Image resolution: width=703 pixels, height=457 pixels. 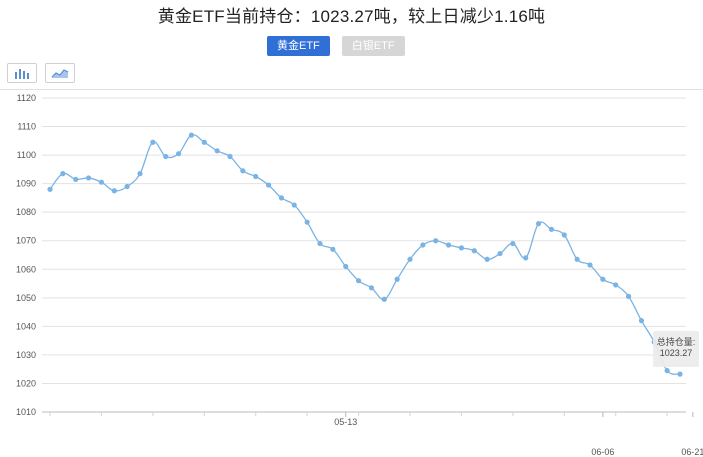 What do you see at coordinates (26, 269) in the screenshot?
I see `y-tick-label: 1060` at bounding box center [26, 269].